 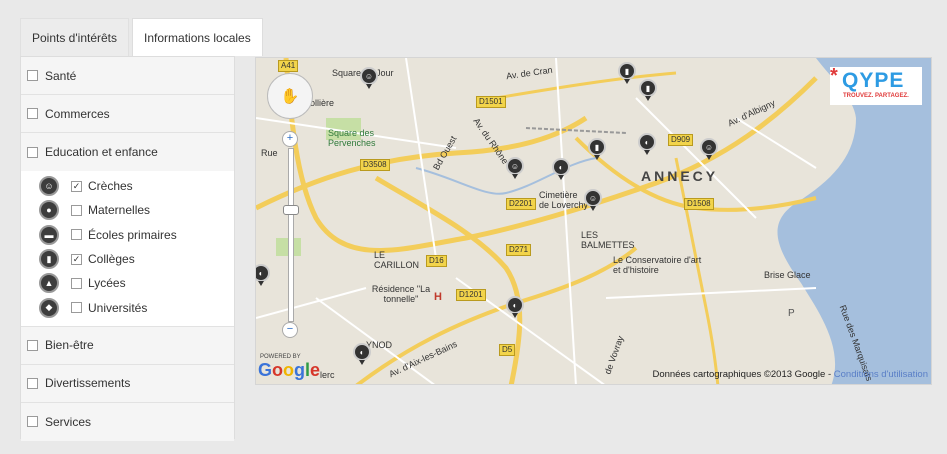 What do you see at coordinates (49, 186) in the screenshot?
I see `baby-icon: ☺` at bounding box center [49, 186].